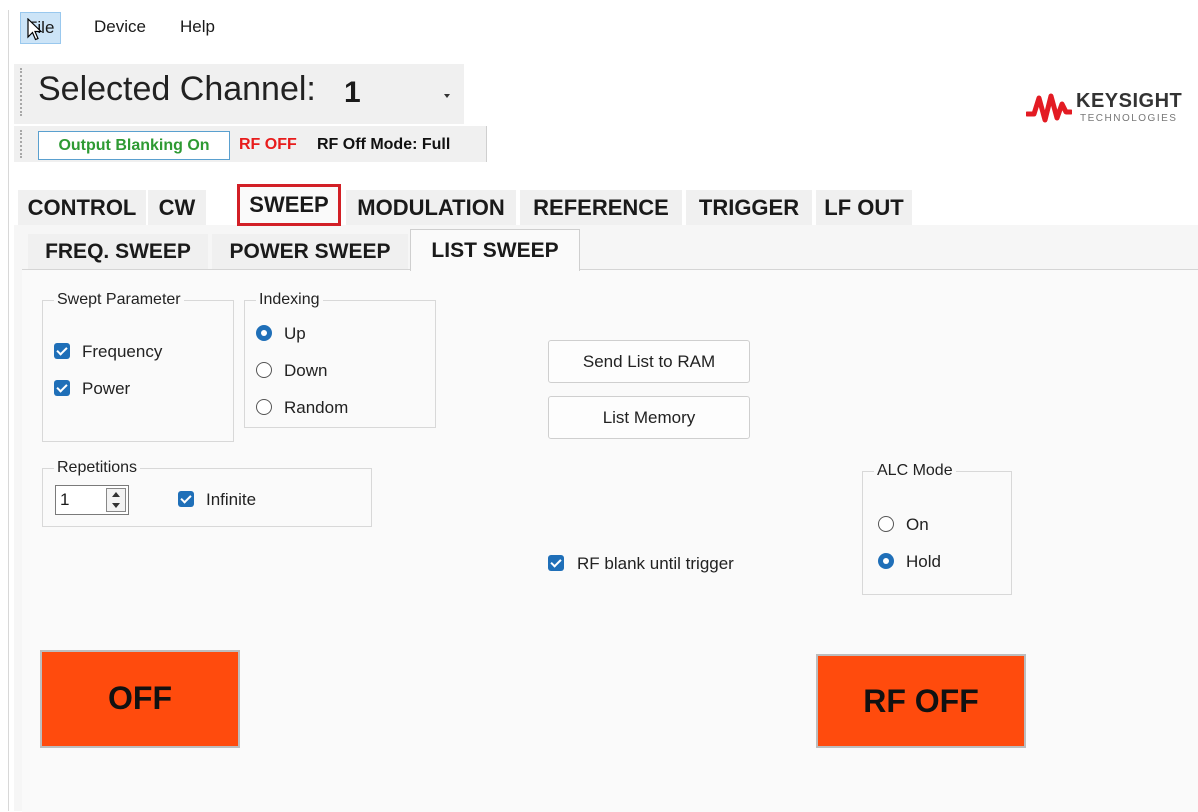  Describe the element at coordinates (231, 499) in the screenshot. I see `infinite-label: Infinite` at that location.